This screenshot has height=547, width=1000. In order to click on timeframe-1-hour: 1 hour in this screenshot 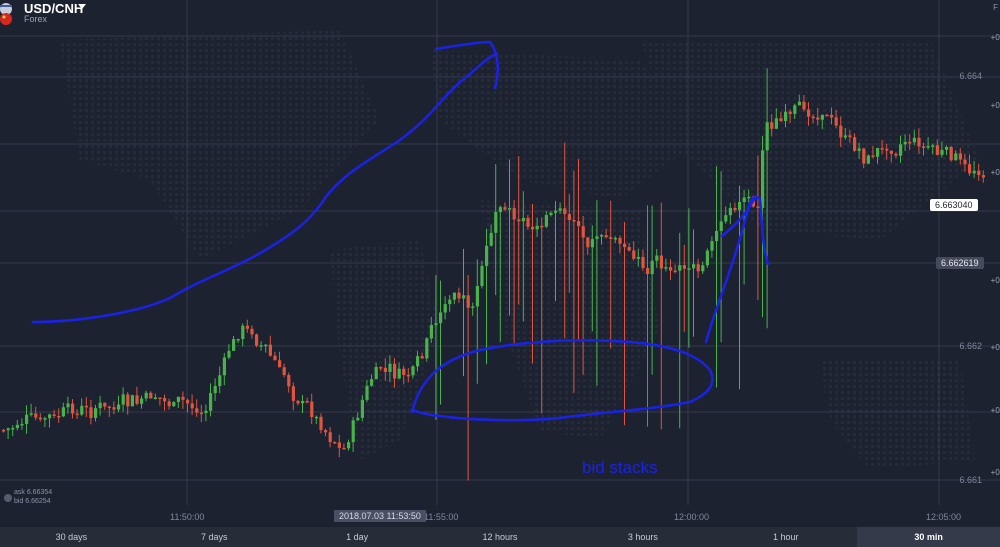, I will do `click(785, 537)`.